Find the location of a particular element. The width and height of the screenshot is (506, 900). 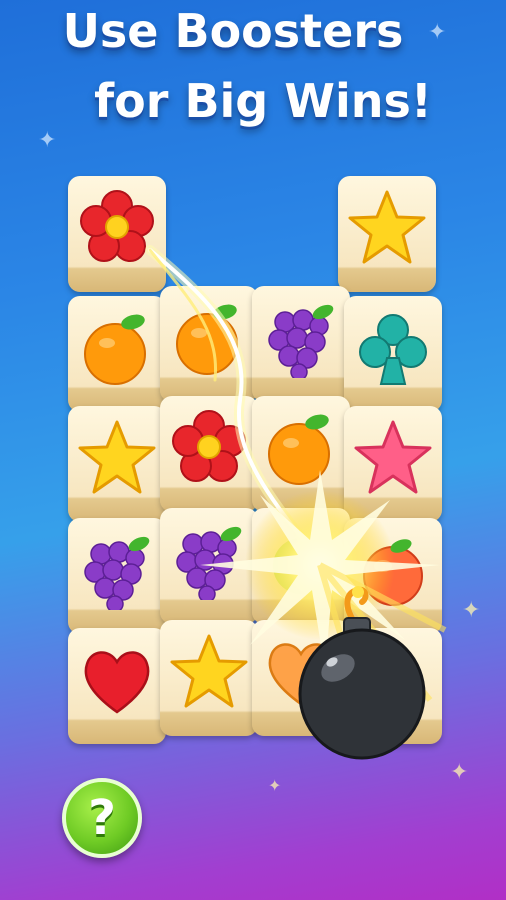

tile-heart is located at coordinates (117, 686).